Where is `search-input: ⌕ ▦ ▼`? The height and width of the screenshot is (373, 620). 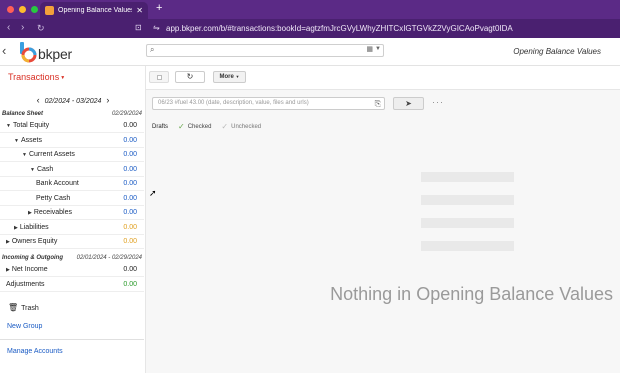
search-input: ⌕ ▦ ▼ is located at coordinates (265, 50).